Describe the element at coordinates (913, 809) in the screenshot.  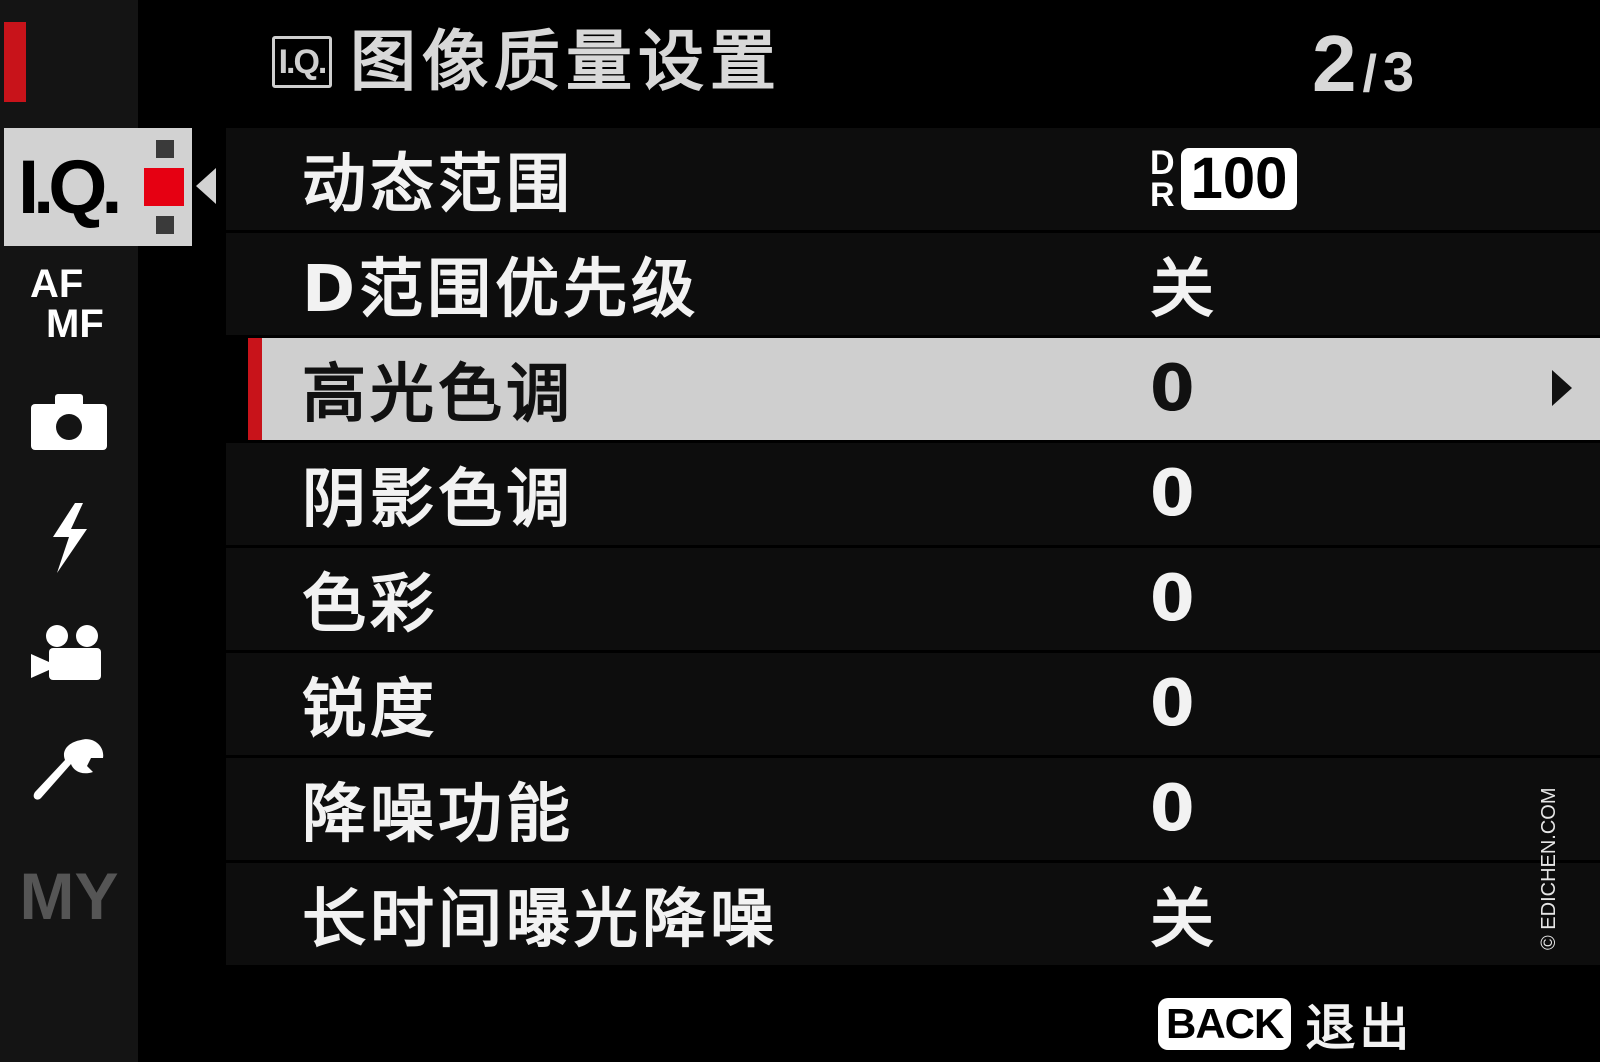
I see `menu-item-noise-reduction: 降噪功能 0` at that location.